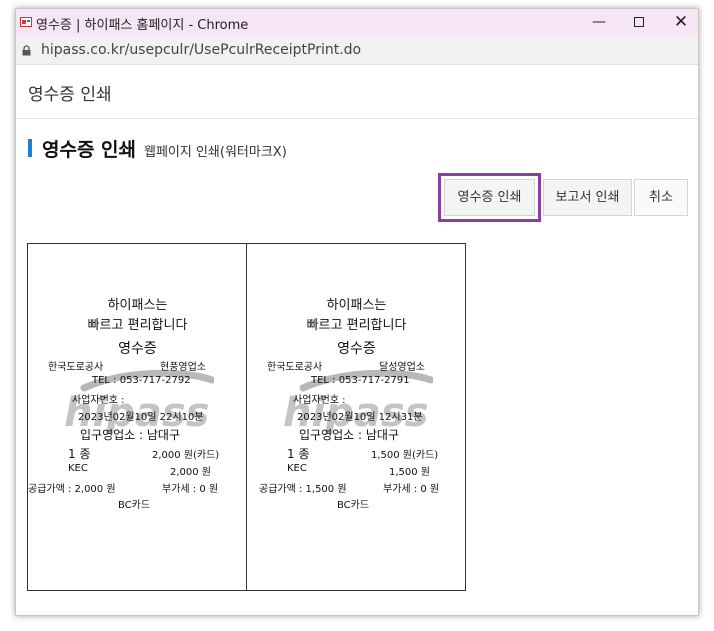  I want to click on page-title: 영수증 인쇄, so click(70, 95).